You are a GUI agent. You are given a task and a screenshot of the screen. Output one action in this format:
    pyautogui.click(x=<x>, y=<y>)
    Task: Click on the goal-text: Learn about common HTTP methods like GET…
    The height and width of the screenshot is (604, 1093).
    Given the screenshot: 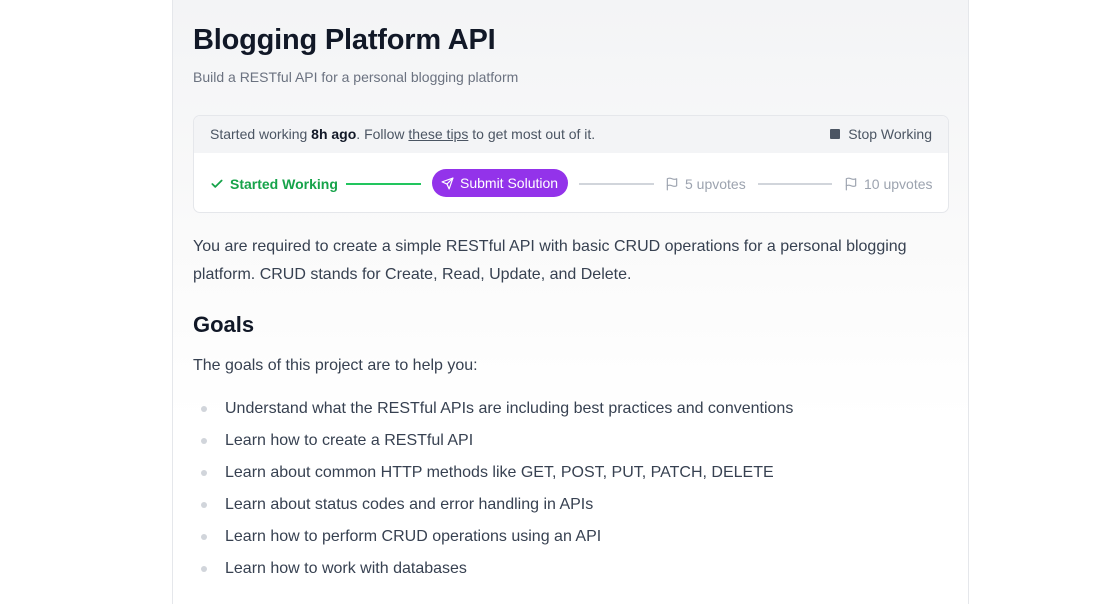 What is the action you would take?
    pyautogui.click(x=499, y=472)
    